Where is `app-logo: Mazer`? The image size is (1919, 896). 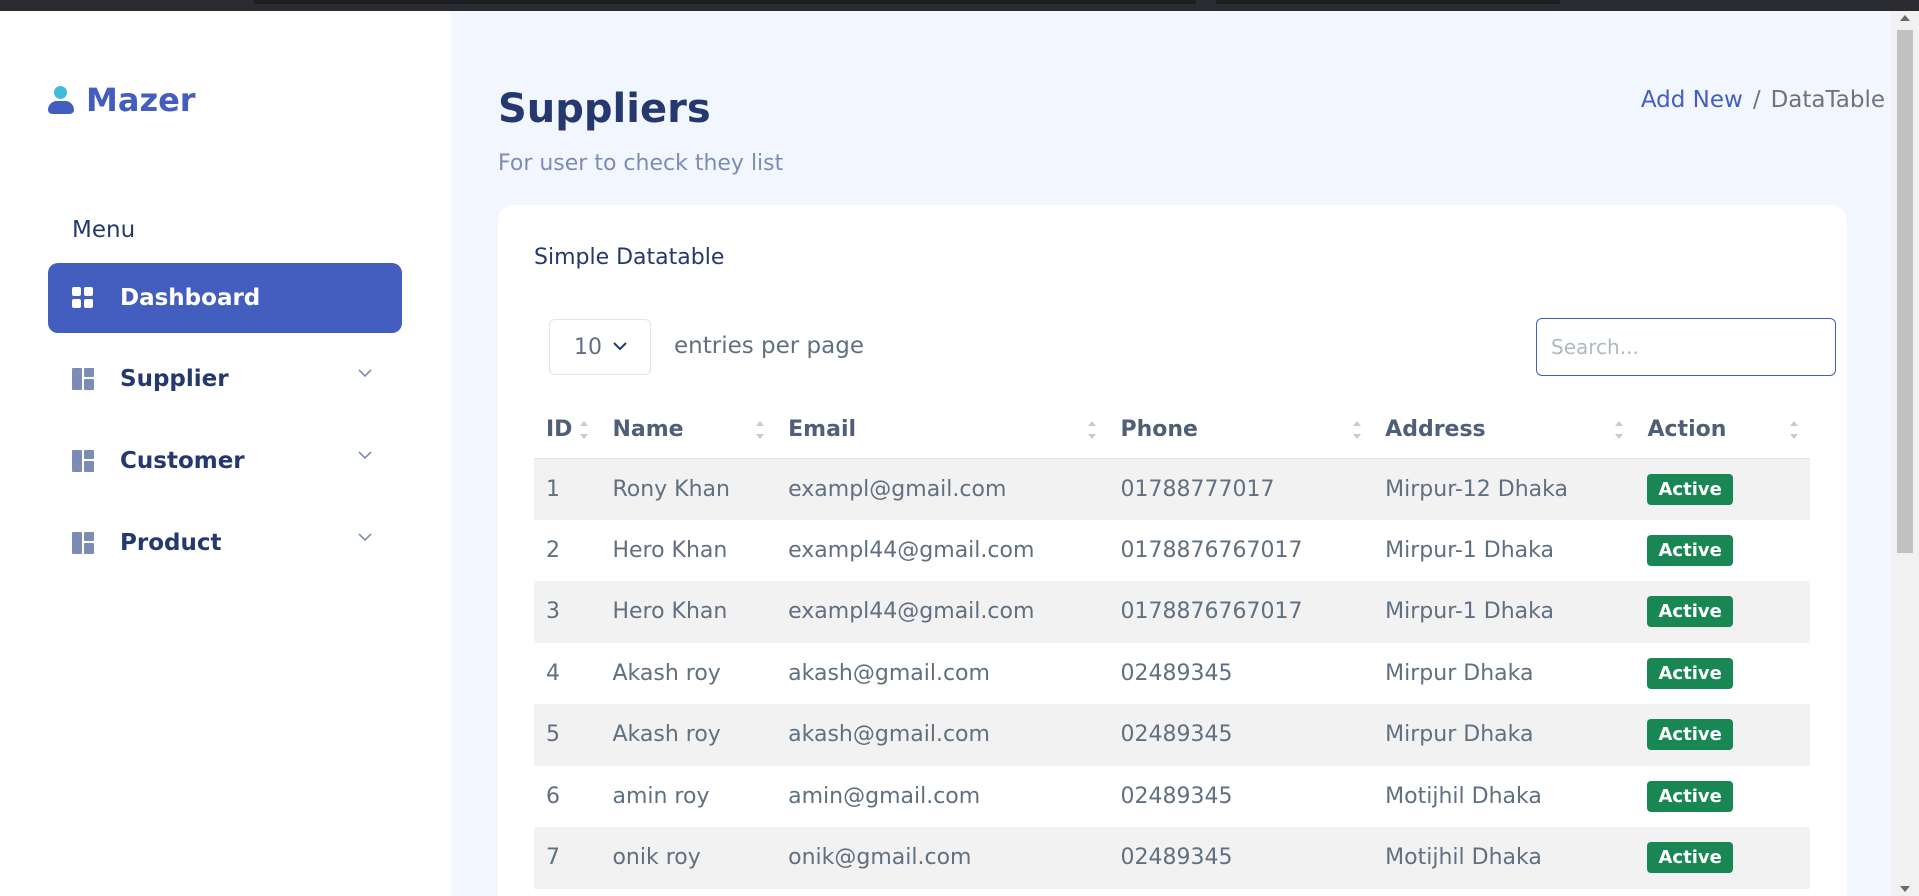 app-logo: Mazer is located at coordinates (122, 100).